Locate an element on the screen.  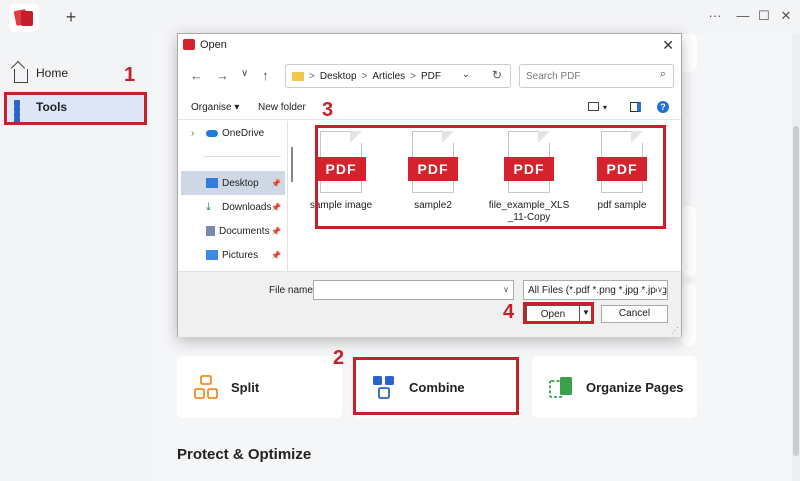
dialog-command-bar: Organise ▾ New folder ▾ ? is located at coordinates (429, 108).